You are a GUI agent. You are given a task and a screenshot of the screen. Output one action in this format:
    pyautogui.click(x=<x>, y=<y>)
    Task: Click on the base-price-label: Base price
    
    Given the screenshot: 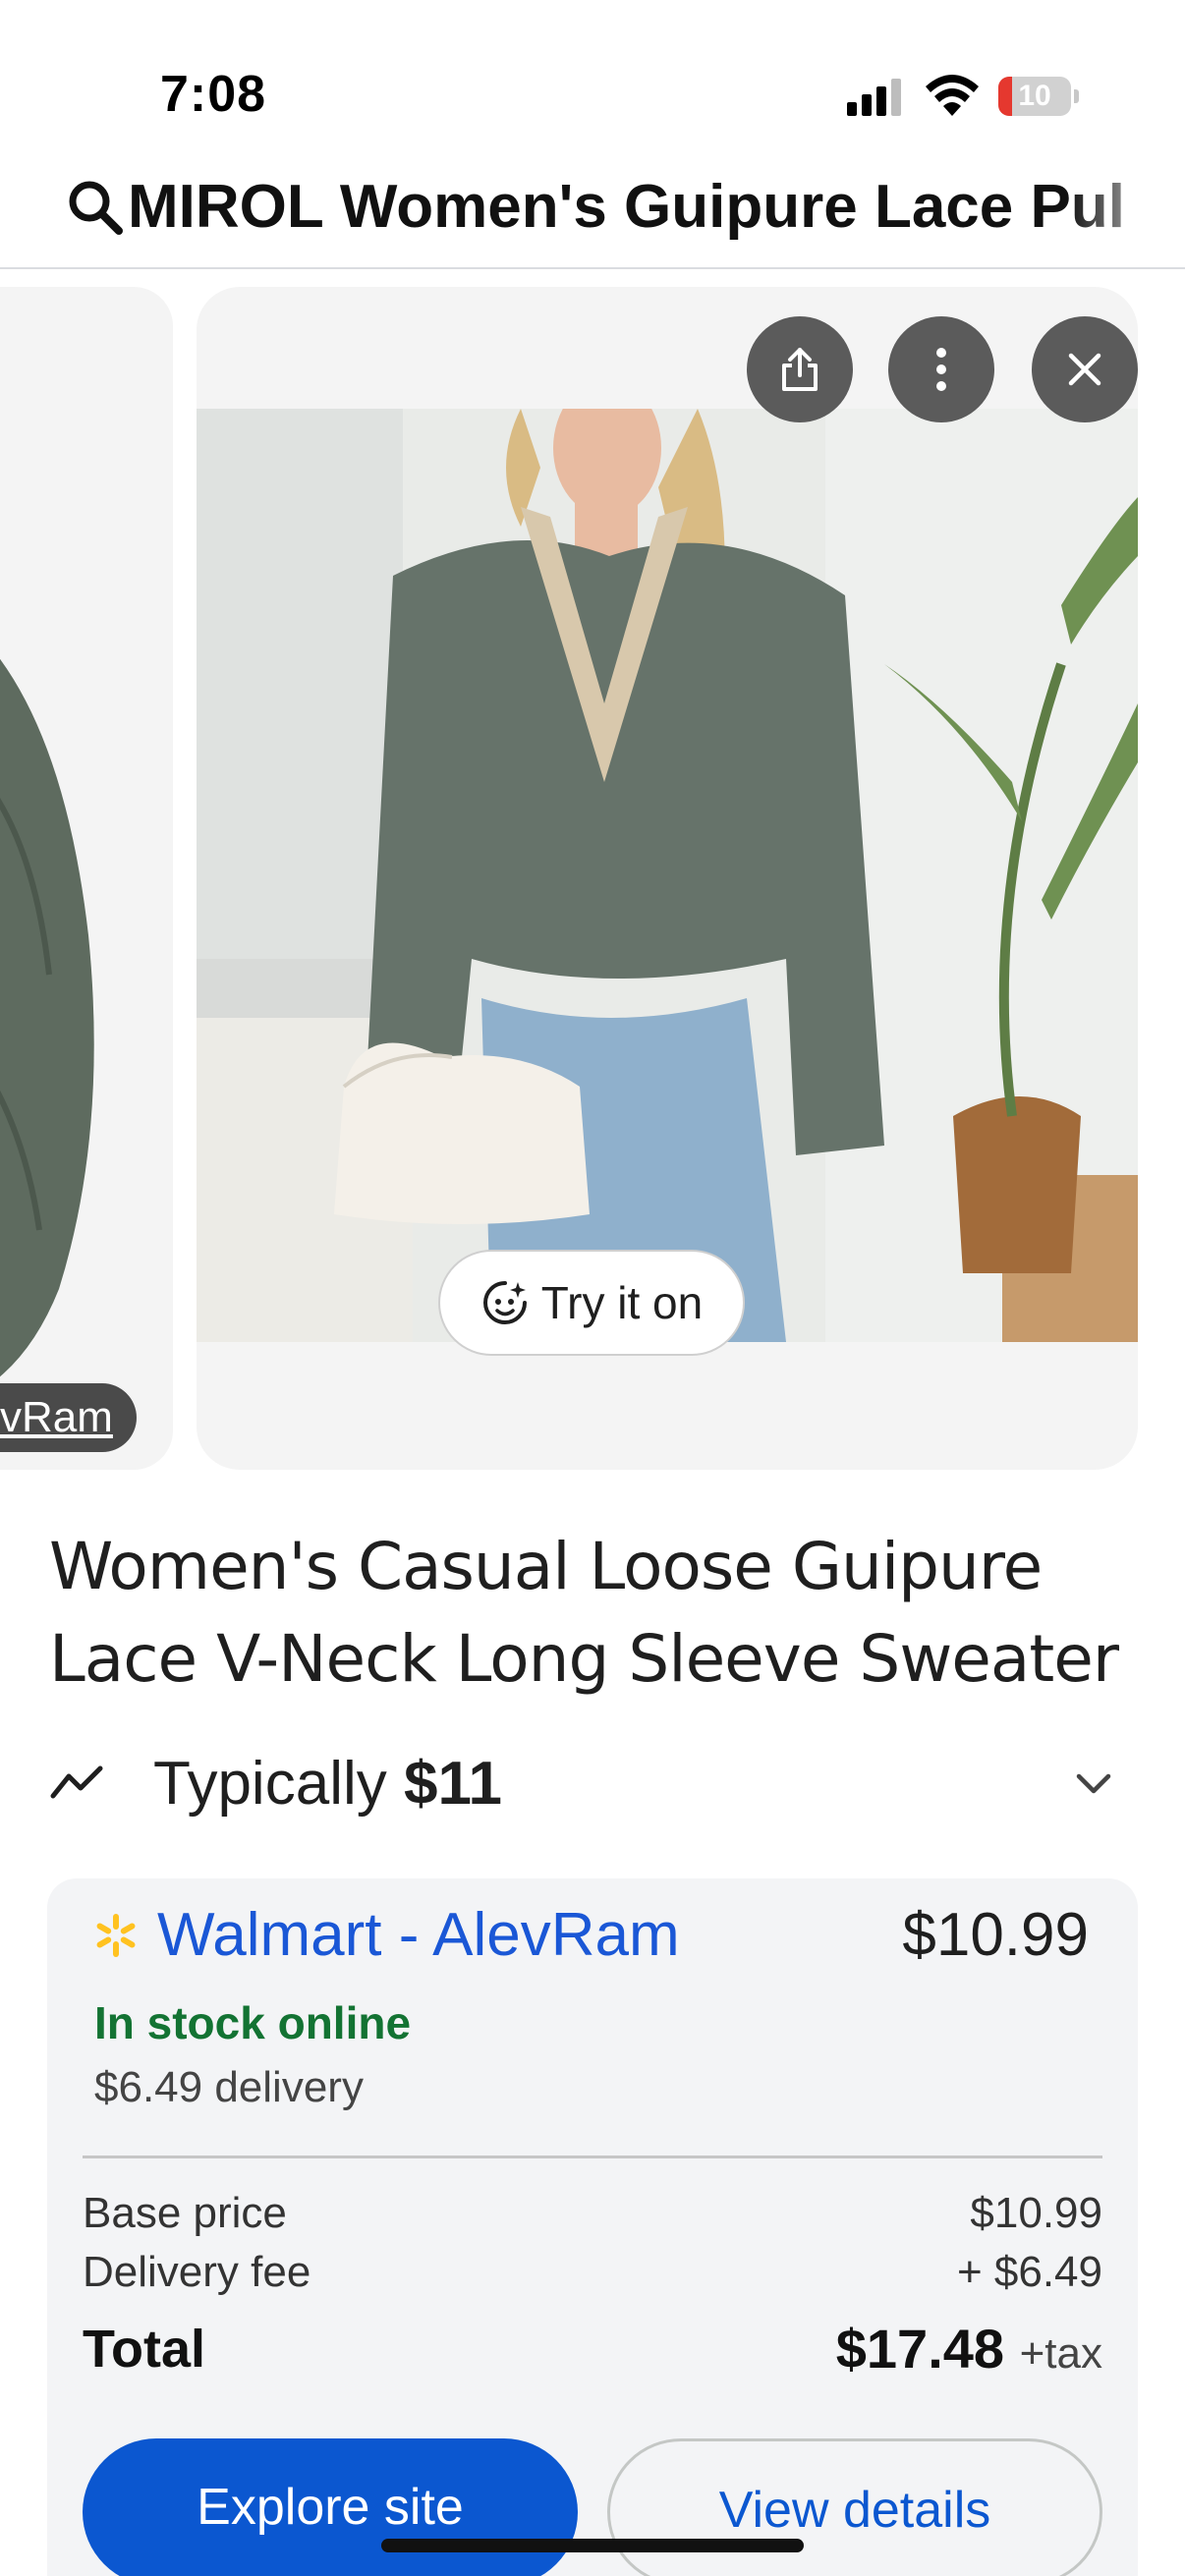 What is the action you would take?
    pyautogui.click(x=185, y=2213)
    